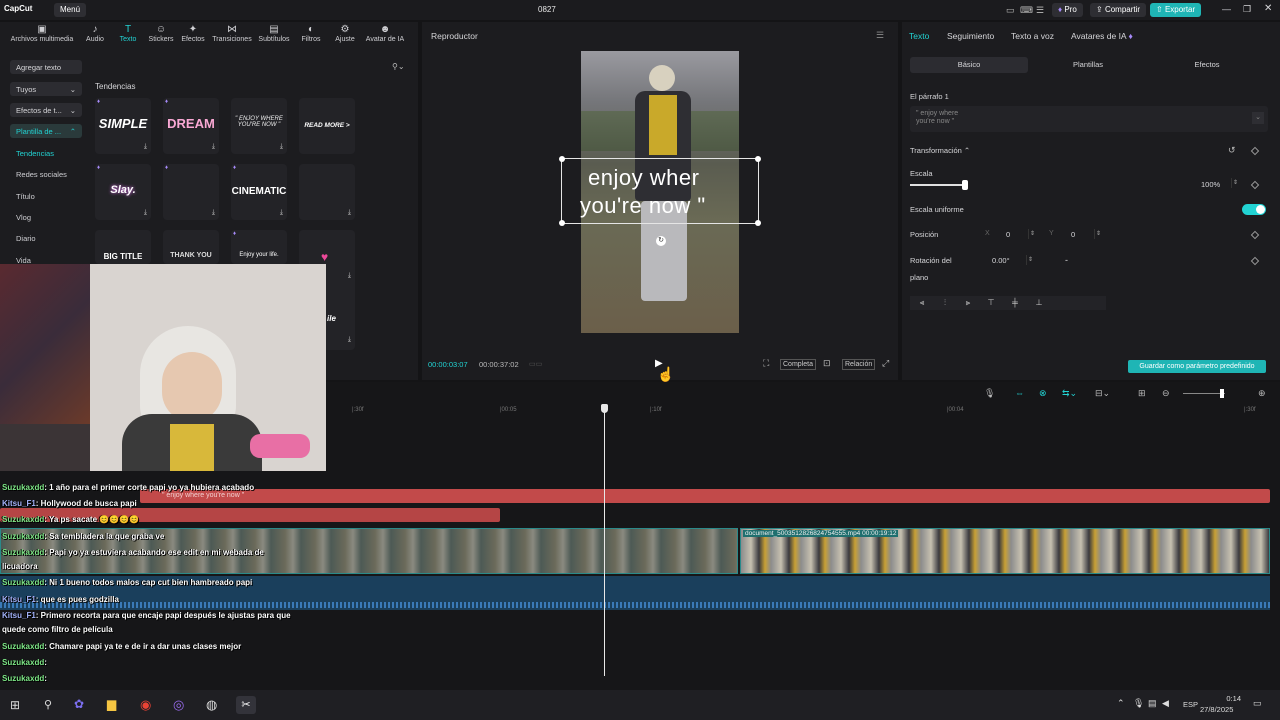 This screenshot has height=720, width=1280. What do you see at coordinates (535, 364) in the screenshot?
I see `grid-icon: ▭▭` at bounding box center [535, 364].